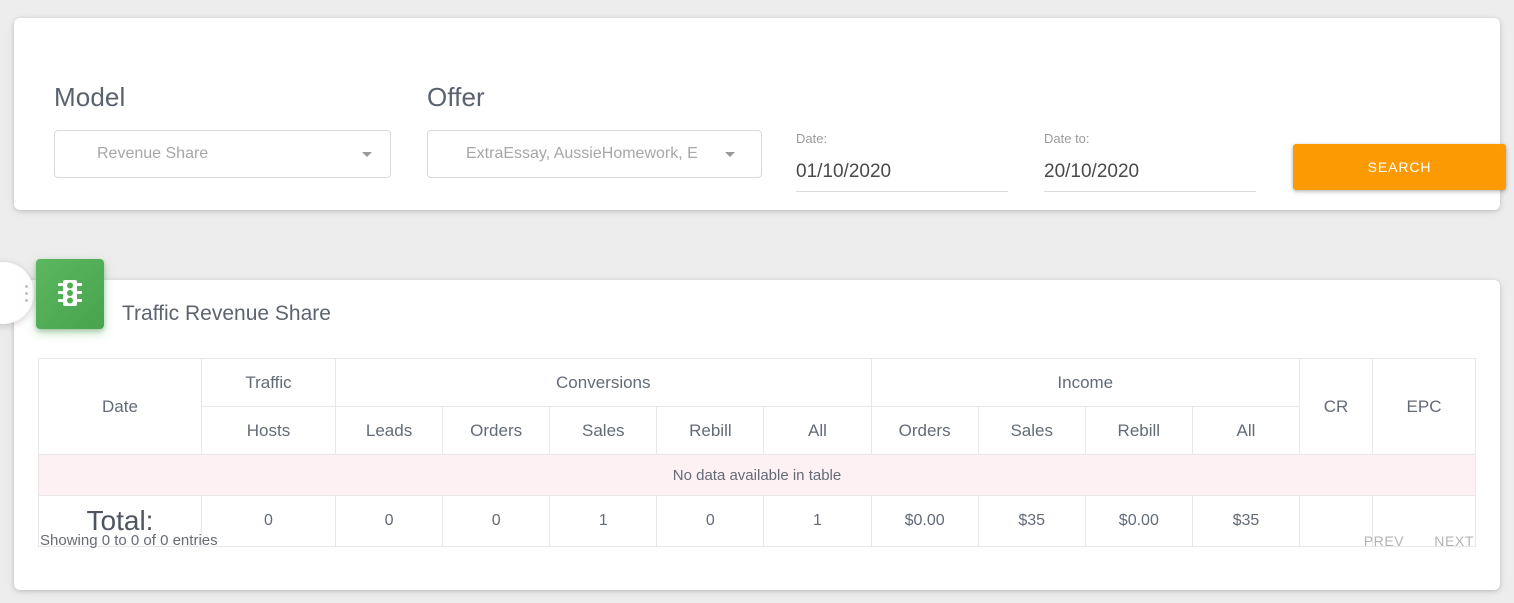 The image size is (1514, 603). I want to click on next-page-button: NEXT, so click(1454, 541).